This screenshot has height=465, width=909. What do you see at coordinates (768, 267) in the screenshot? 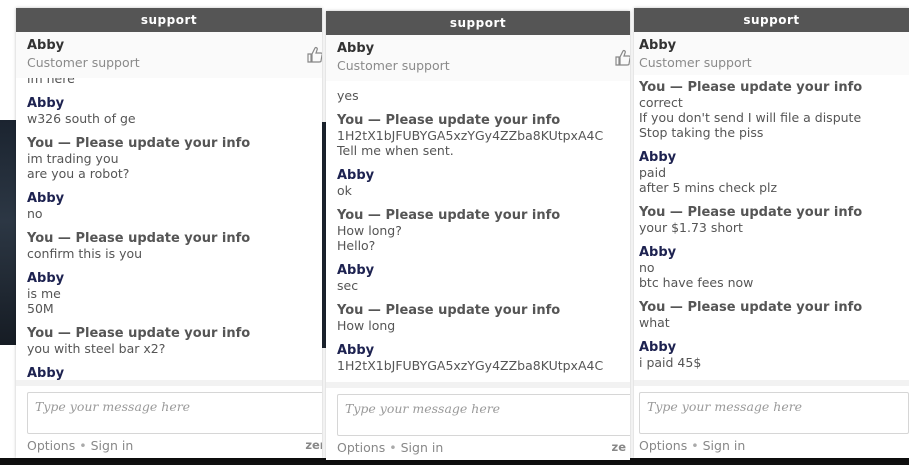
I see `message: Abby no btc have fees now` at bounding box center [768, 267].